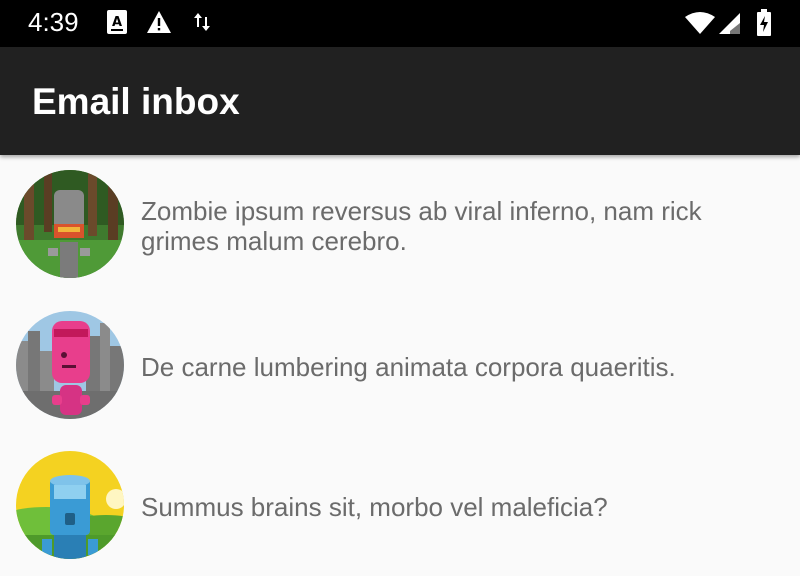 The width and height of the screenshot is (800, 576). I want to click on robot-city-avatar, so click(70, 365).